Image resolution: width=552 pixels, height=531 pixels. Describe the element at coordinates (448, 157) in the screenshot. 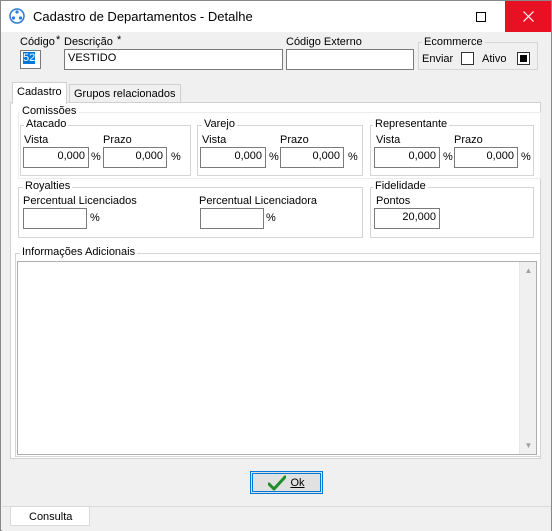

I see `representante-vista-percent: %` at that location.